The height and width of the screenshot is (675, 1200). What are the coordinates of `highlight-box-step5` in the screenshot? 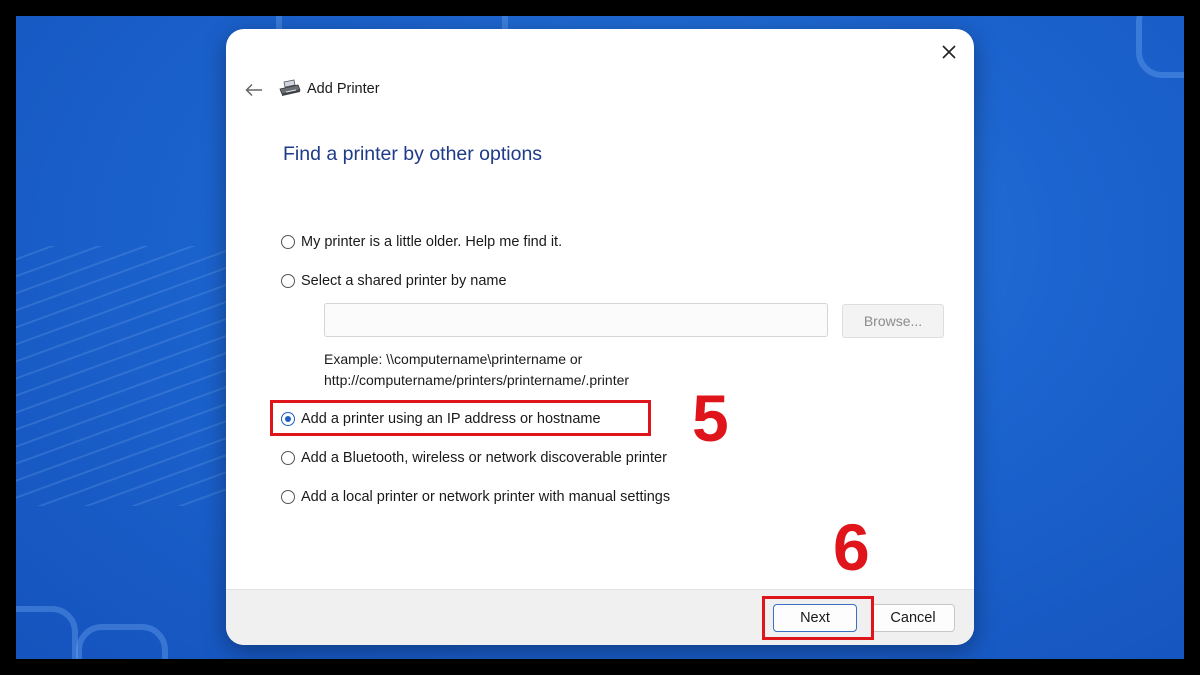 It's located at (460, 418).